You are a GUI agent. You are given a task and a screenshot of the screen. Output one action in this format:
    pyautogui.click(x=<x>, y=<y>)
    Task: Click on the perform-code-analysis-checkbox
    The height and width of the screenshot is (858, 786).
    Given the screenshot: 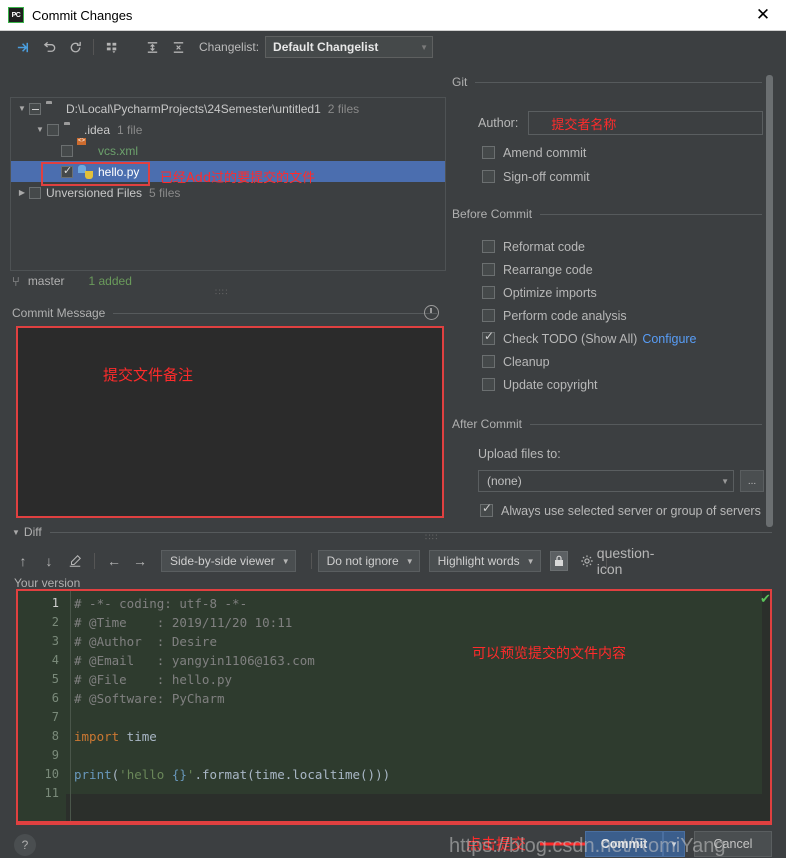 What is the action you would take?
    pyautogui.click(x=488, y=315)
    